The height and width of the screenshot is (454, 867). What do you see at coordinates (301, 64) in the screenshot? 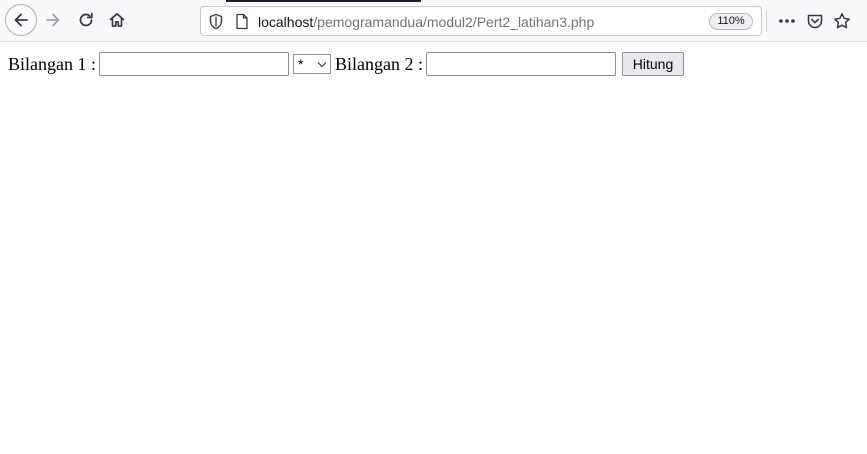
I see `operator-selected-value: *` at bounding box center [301, 64].